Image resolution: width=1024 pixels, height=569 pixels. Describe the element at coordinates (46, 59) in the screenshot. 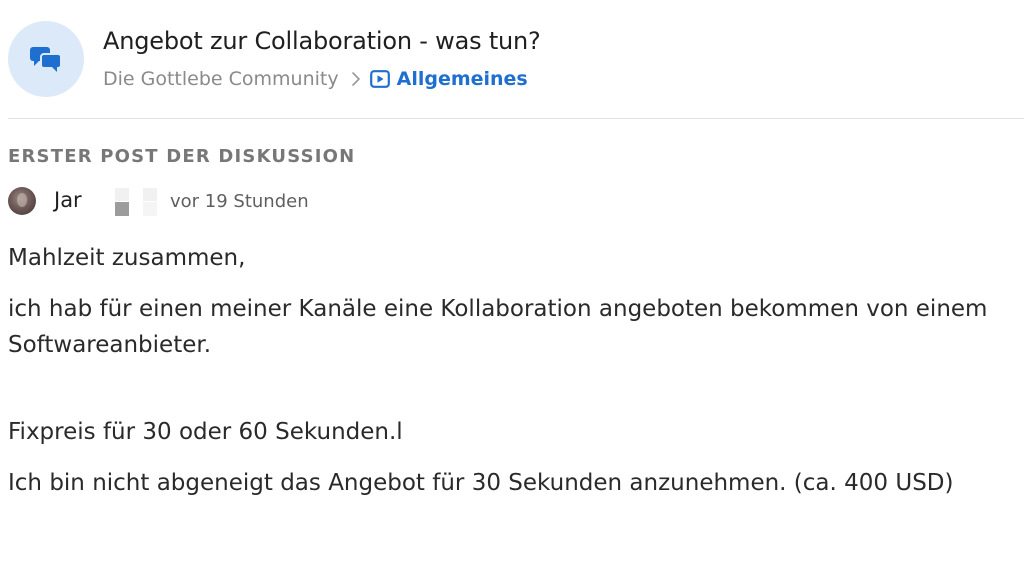

I see `chat-bubbles-icon` at that location.